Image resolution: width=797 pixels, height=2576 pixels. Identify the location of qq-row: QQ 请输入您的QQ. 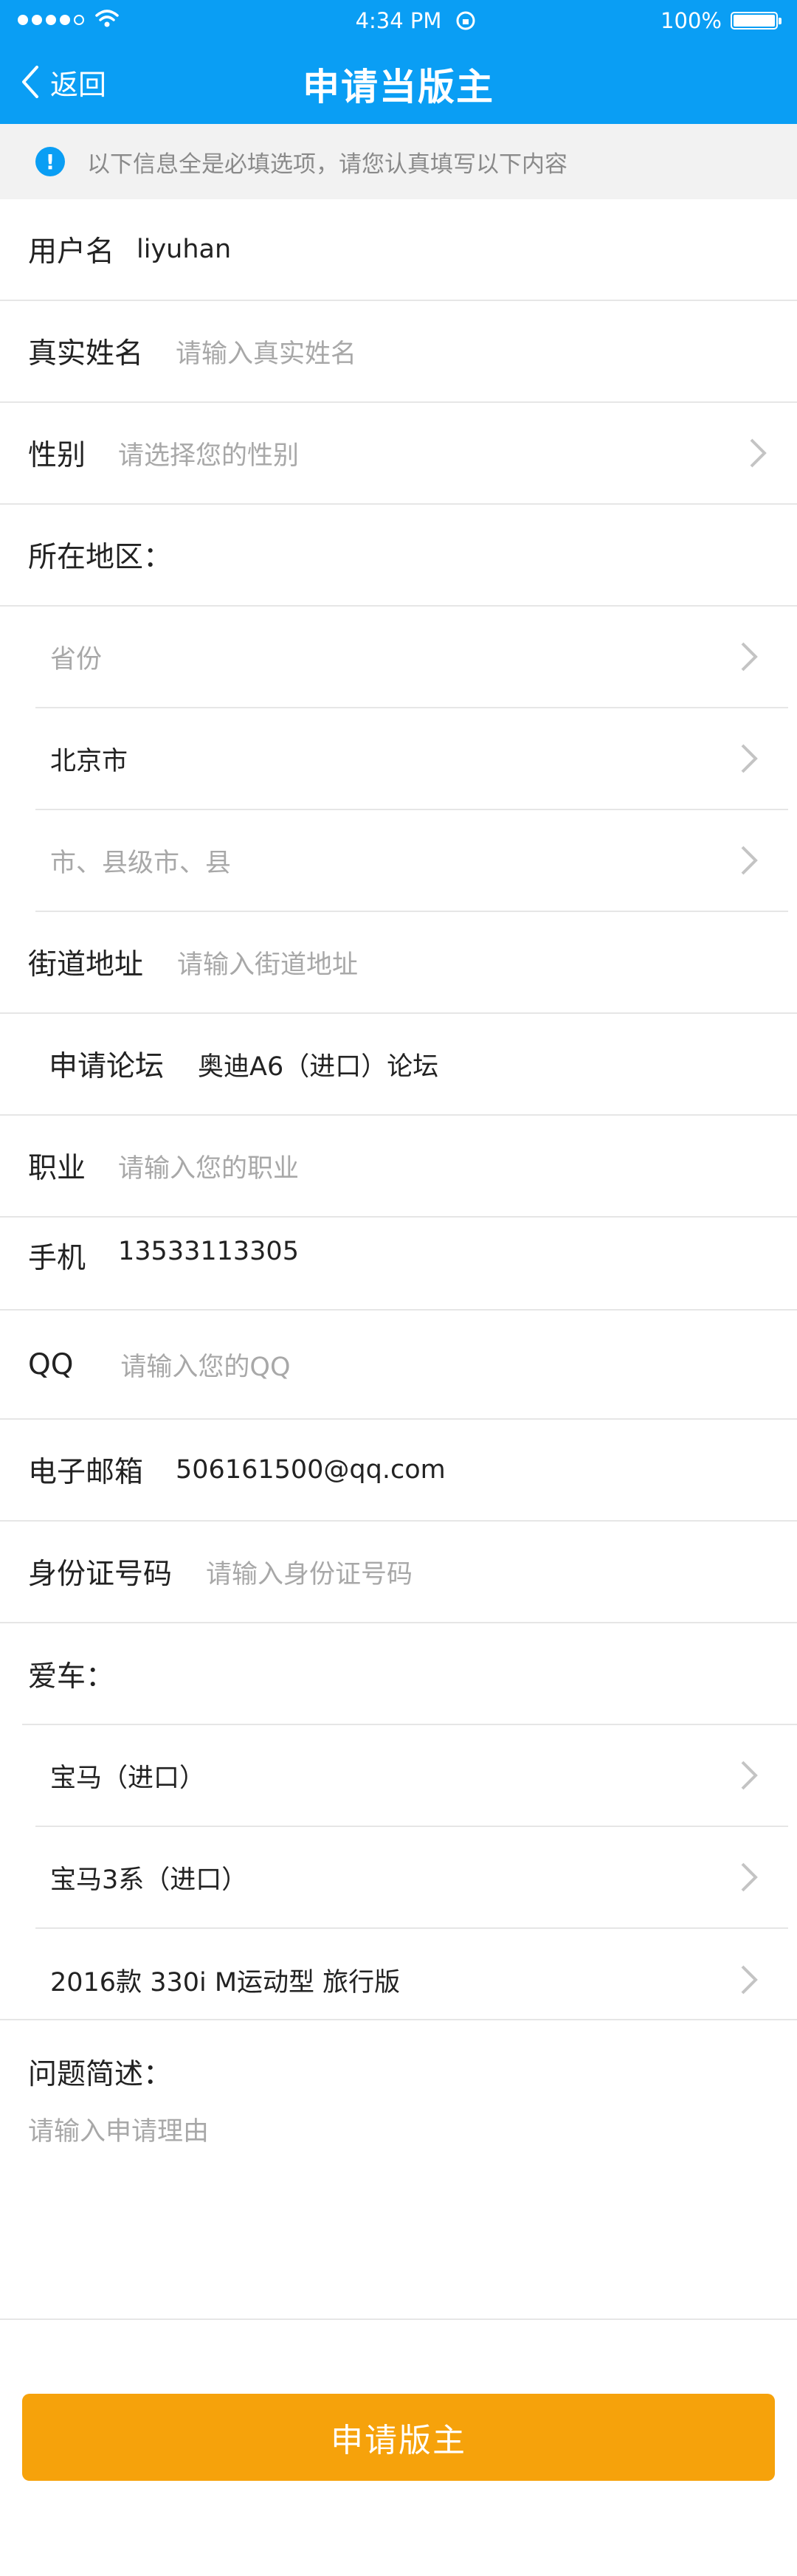
(398, 1365).